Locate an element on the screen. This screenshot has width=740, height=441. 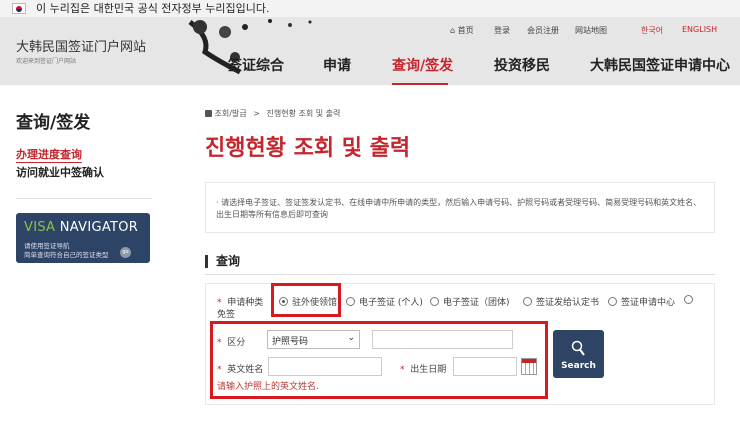
birth-label: * 出生日期 is located at coordinates (423, 370).